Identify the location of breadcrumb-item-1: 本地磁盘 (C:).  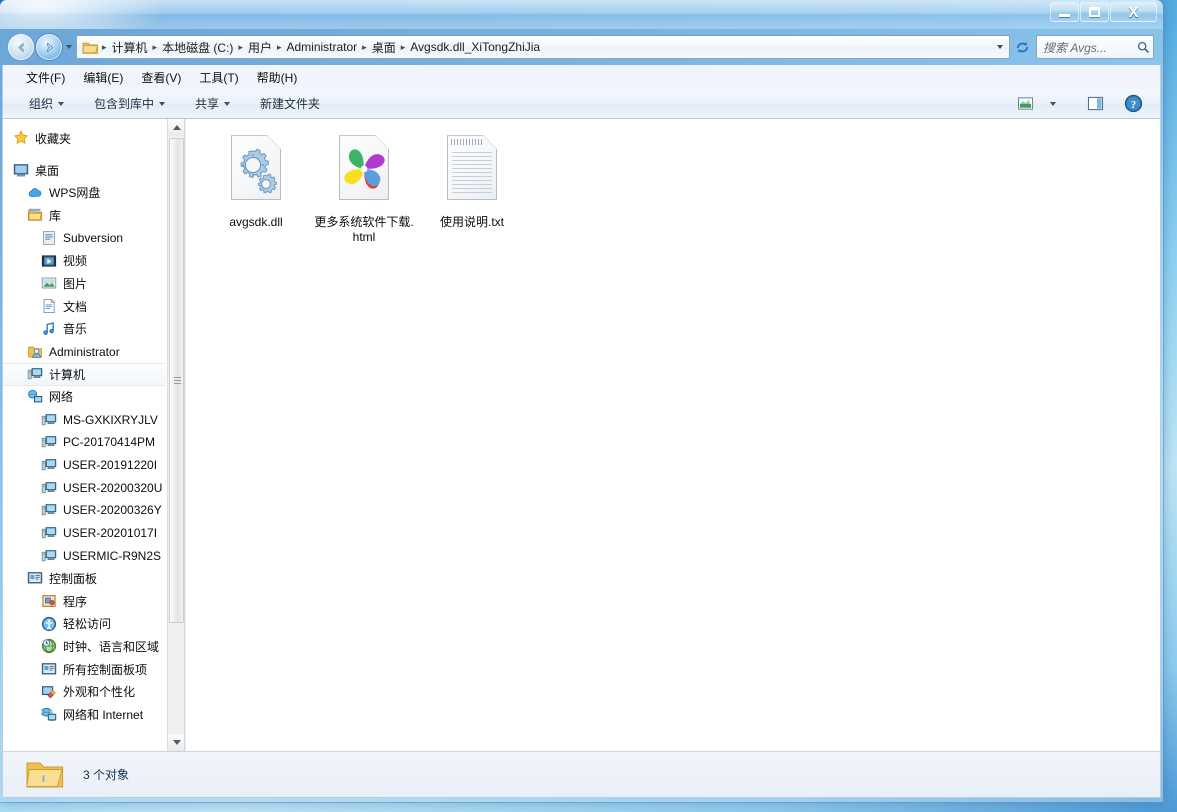
(197, 47).